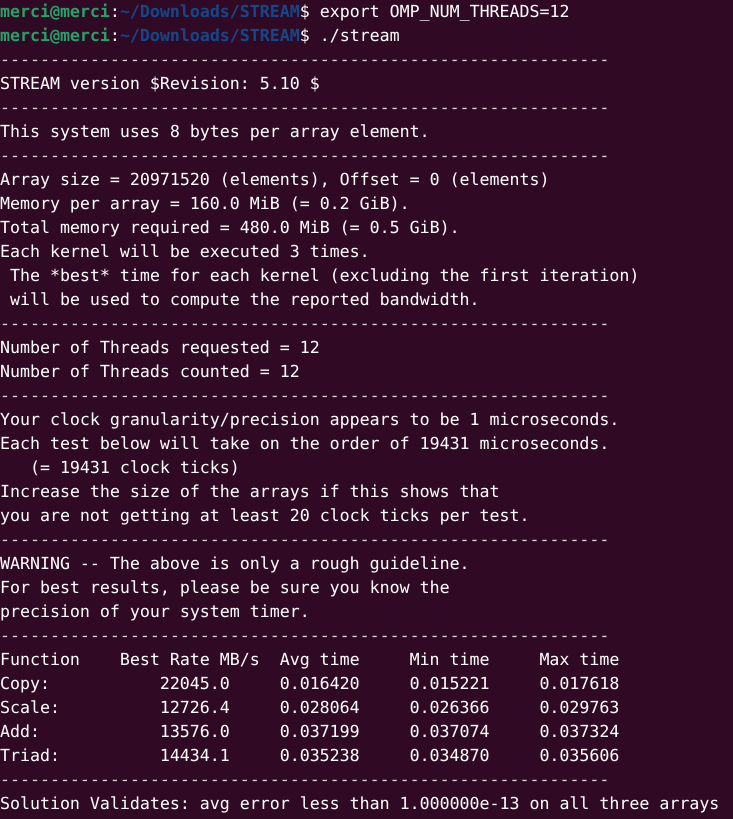  What do you see at coordinates (579, 684) in the screenshot?
I see `table-cell-text: 0.017618` at bounding box center [579, 684].